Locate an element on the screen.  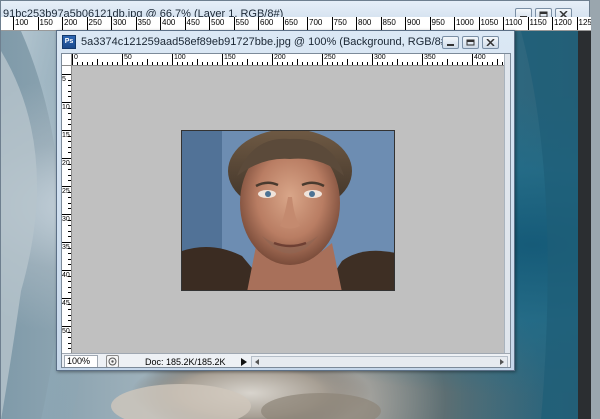
zoom-level-field: 100% is located at coordinates (81, 361).